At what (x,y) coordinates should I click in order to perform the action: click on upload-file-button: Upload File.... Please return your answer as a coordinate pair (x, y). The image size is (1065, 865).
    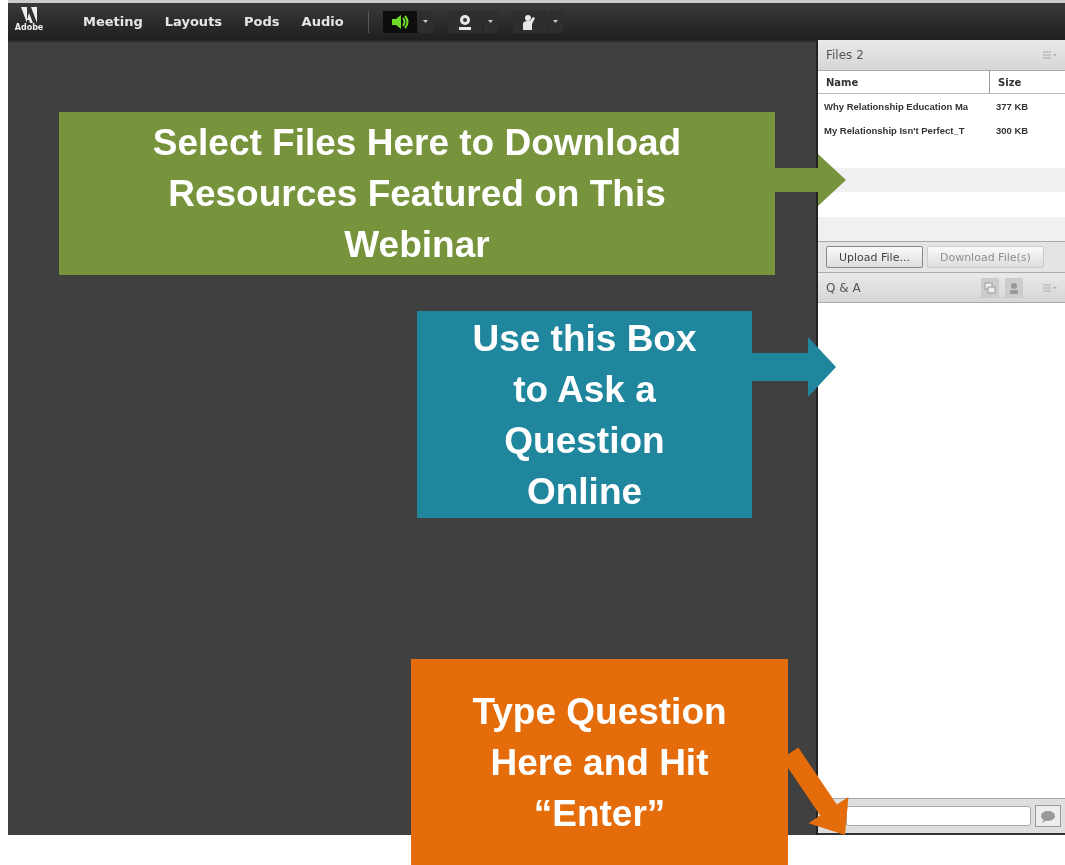
    Looking at the image, I should click on (874, 257).